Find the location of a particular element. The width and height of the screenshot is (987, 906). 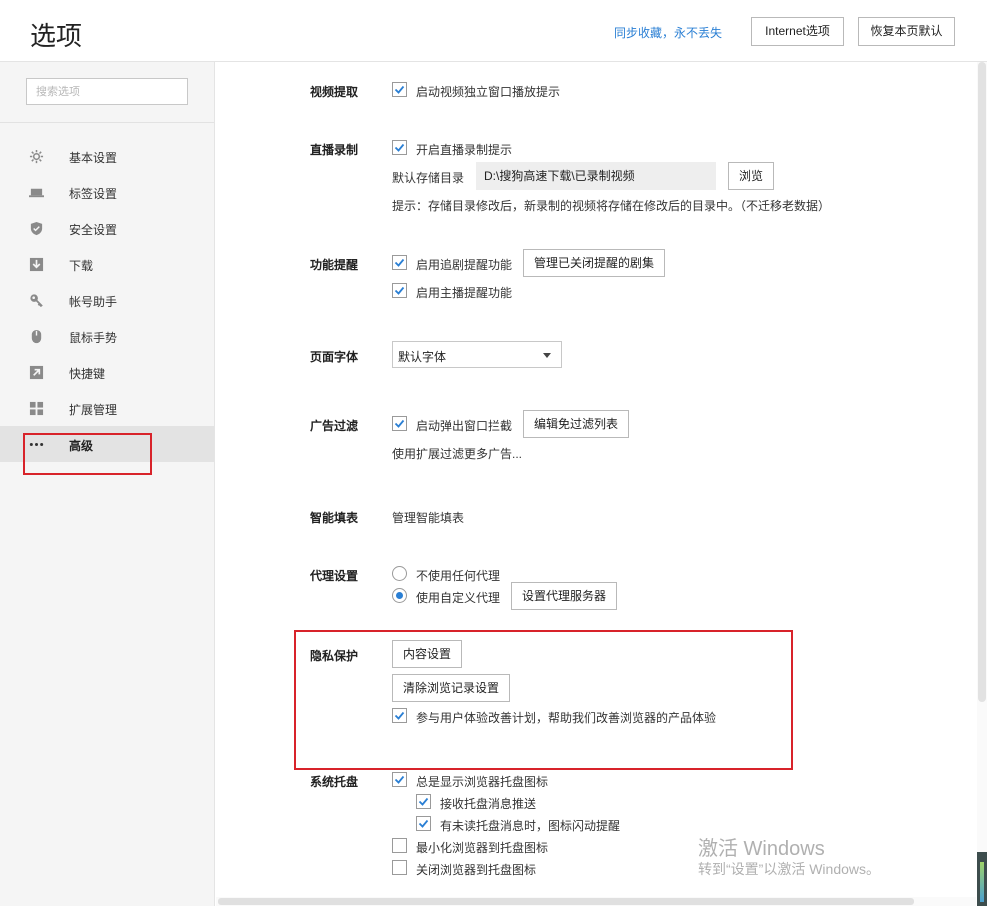

section-label-live: 直播录制 is located at coordinates (334, 150).